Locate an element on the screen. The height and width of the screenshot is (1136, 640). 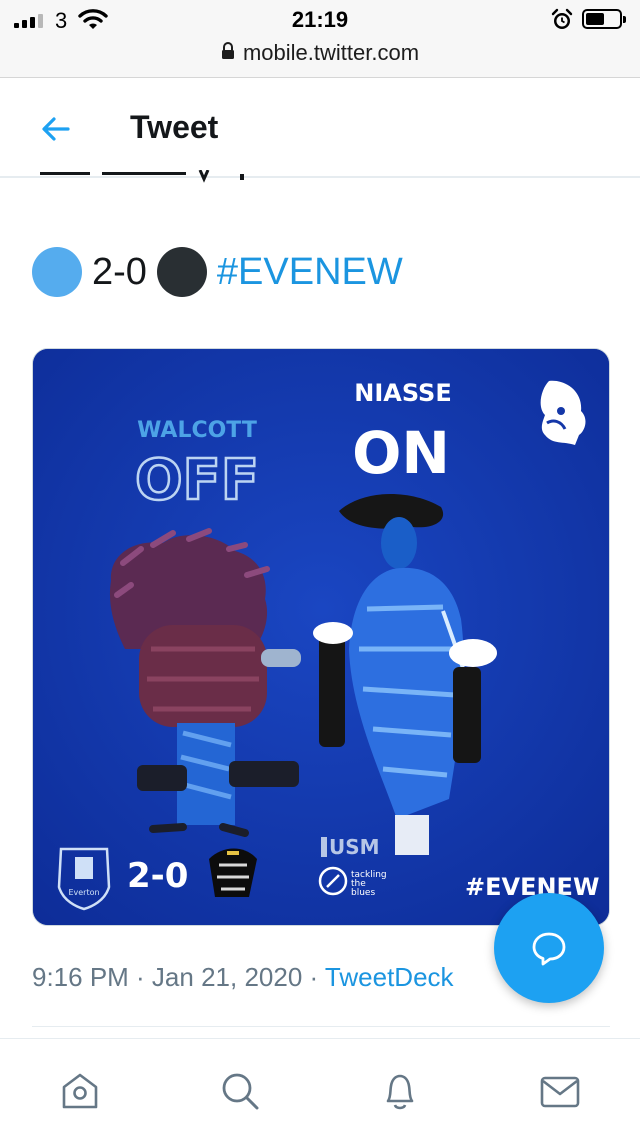
home-icon is located at coordinates (80, 1091).